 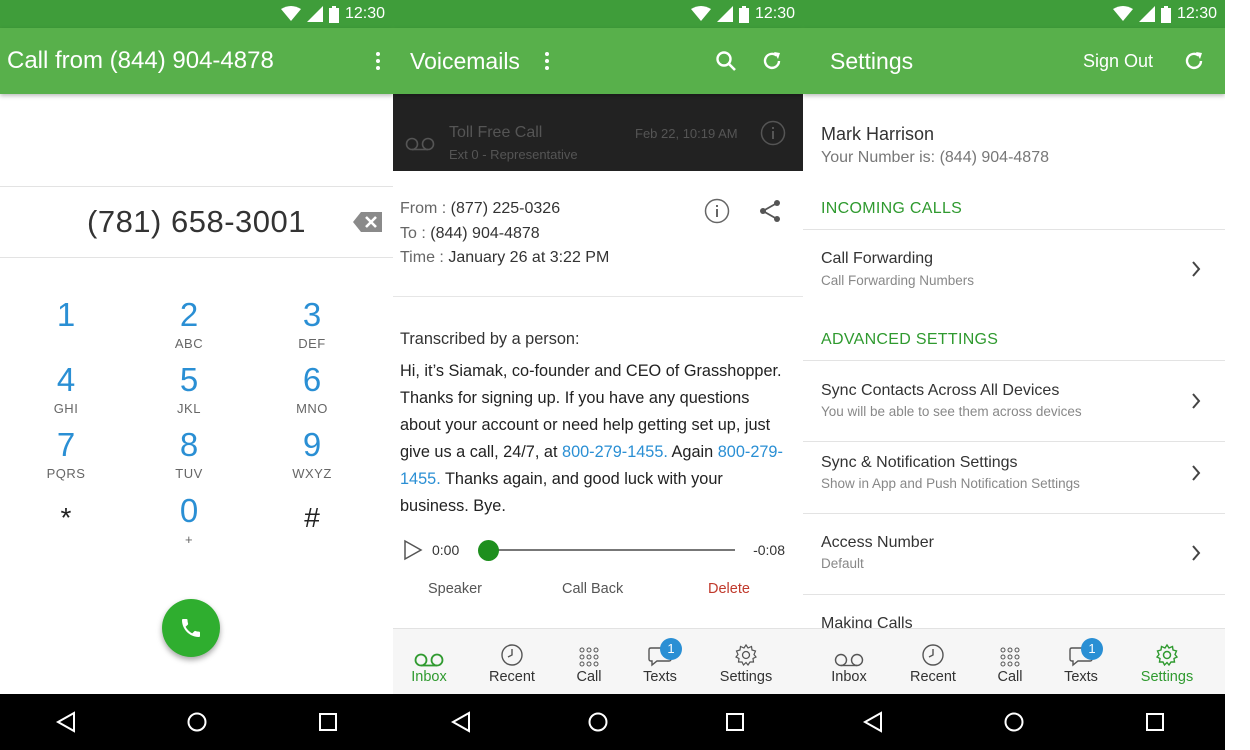 I want to click on call-button, so click(x=191, y=628).